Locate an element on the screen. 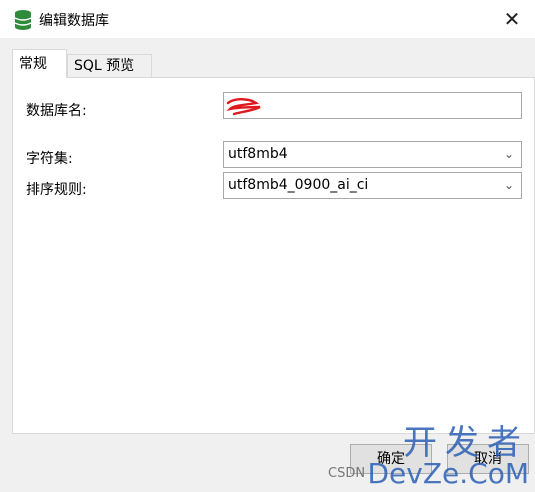 The height and width of the screenshot is (492, 535). charset-select: utf8mb4 ⌄ is located at coordinates (372, 154).